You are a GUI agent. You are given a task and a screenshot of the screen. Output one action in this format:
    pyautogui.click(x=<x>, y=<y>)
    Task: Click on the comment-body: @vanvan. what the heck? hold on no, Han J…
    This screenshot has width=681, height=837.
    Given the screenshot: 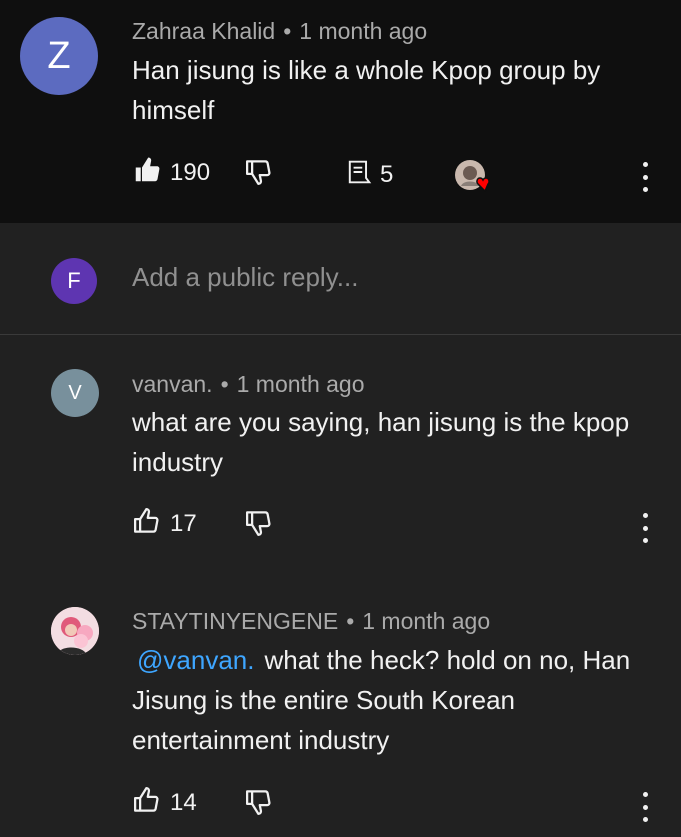 What is the action you would take?
    pyautogui.click(x=382, y=700)
    